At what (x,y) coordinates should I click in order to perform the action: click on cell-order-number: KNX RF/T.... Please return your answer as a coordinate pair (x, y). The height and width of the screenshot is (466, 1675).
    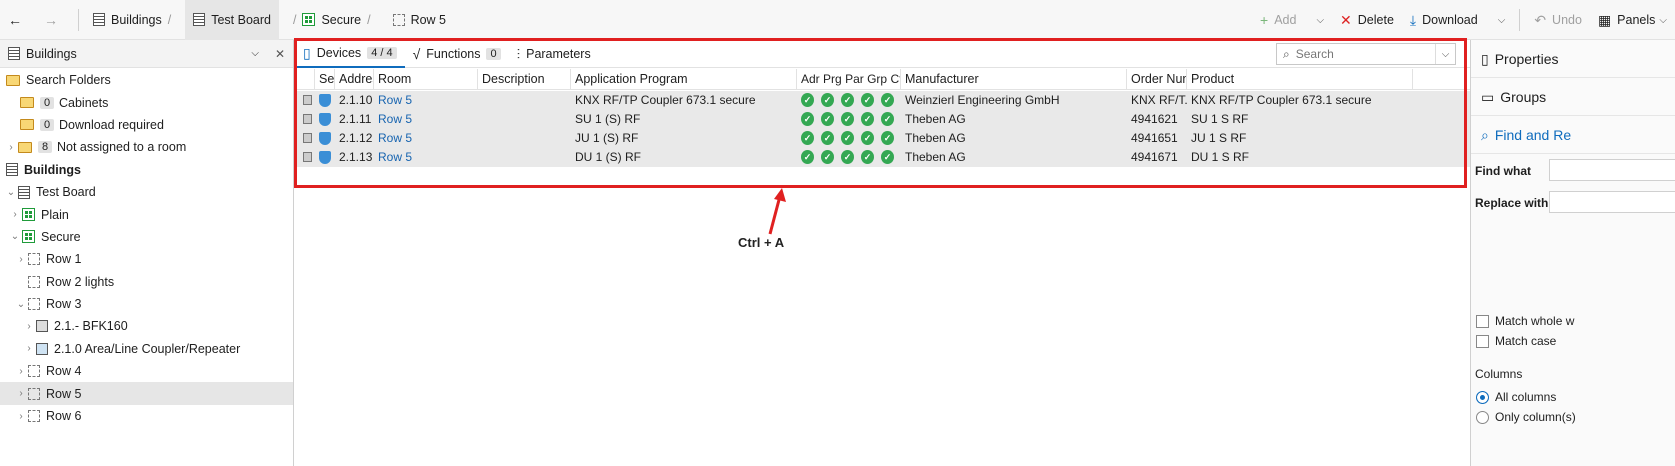
    Looking at the image, I should click on (1159, 100).